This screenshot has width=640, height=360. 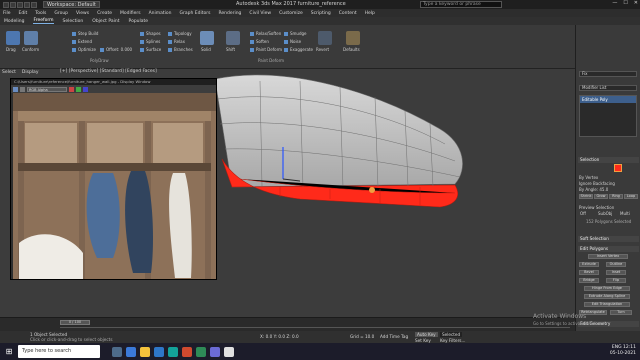 What do you see at coordinates (82, 13) in the screenshot?
I see `menu-views: Views` at bounding box center [82, 13].